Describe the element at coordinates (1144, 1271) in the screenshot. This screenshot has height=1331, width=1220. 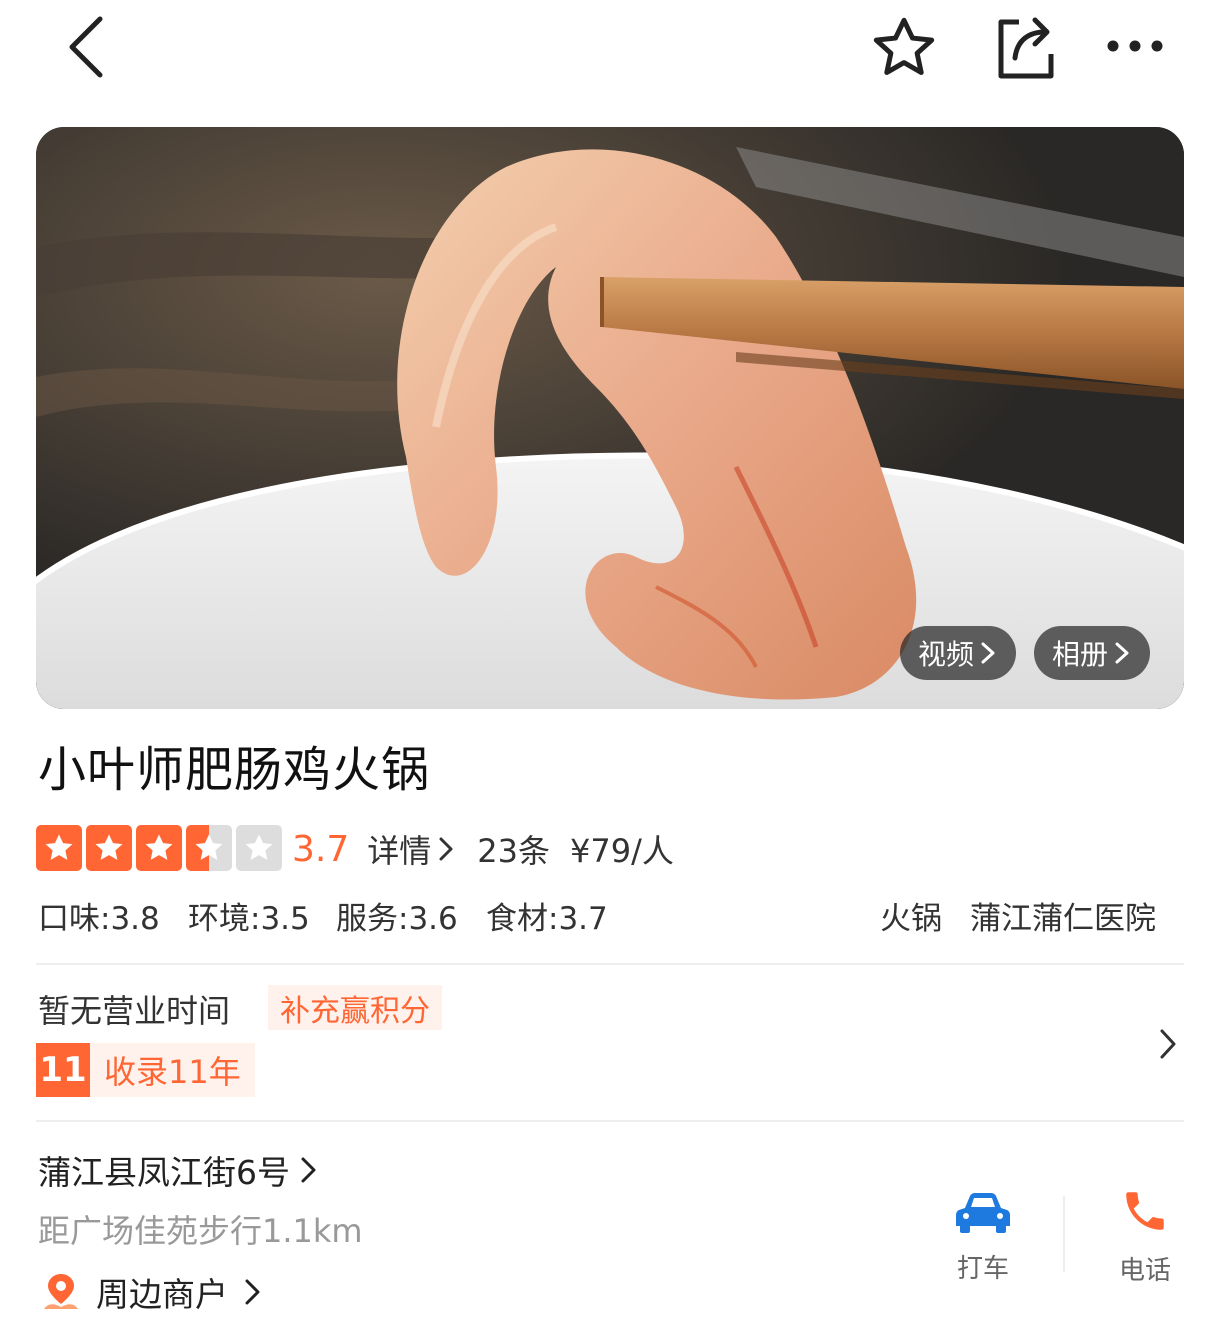
I see `phone-label: 电话` at that location.